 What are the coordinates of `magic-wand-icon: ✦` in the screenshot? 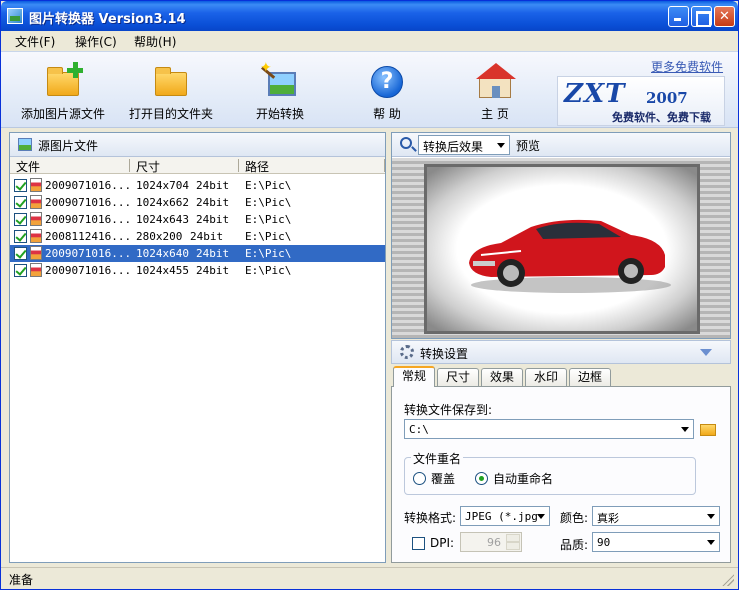 It's located at (279, 80).